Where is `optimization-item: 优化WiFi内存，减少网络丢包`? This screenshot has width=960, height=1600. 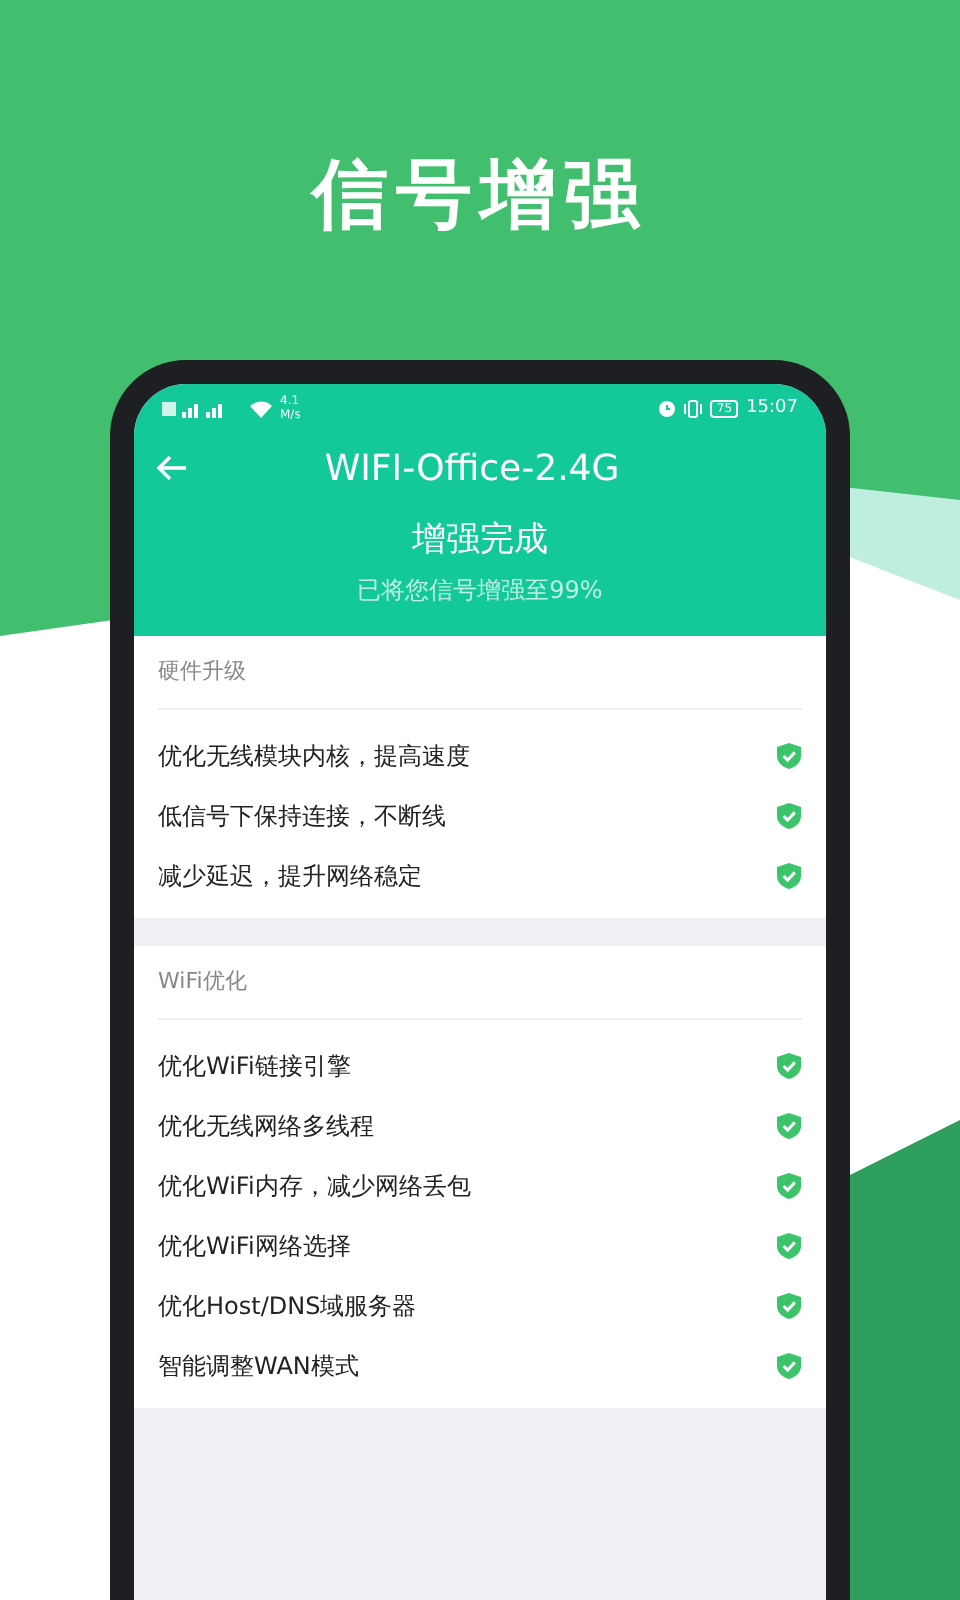
optimization-item: 优化WiFi内存，减少网络丢包 is located at coordinates (314, 1186).